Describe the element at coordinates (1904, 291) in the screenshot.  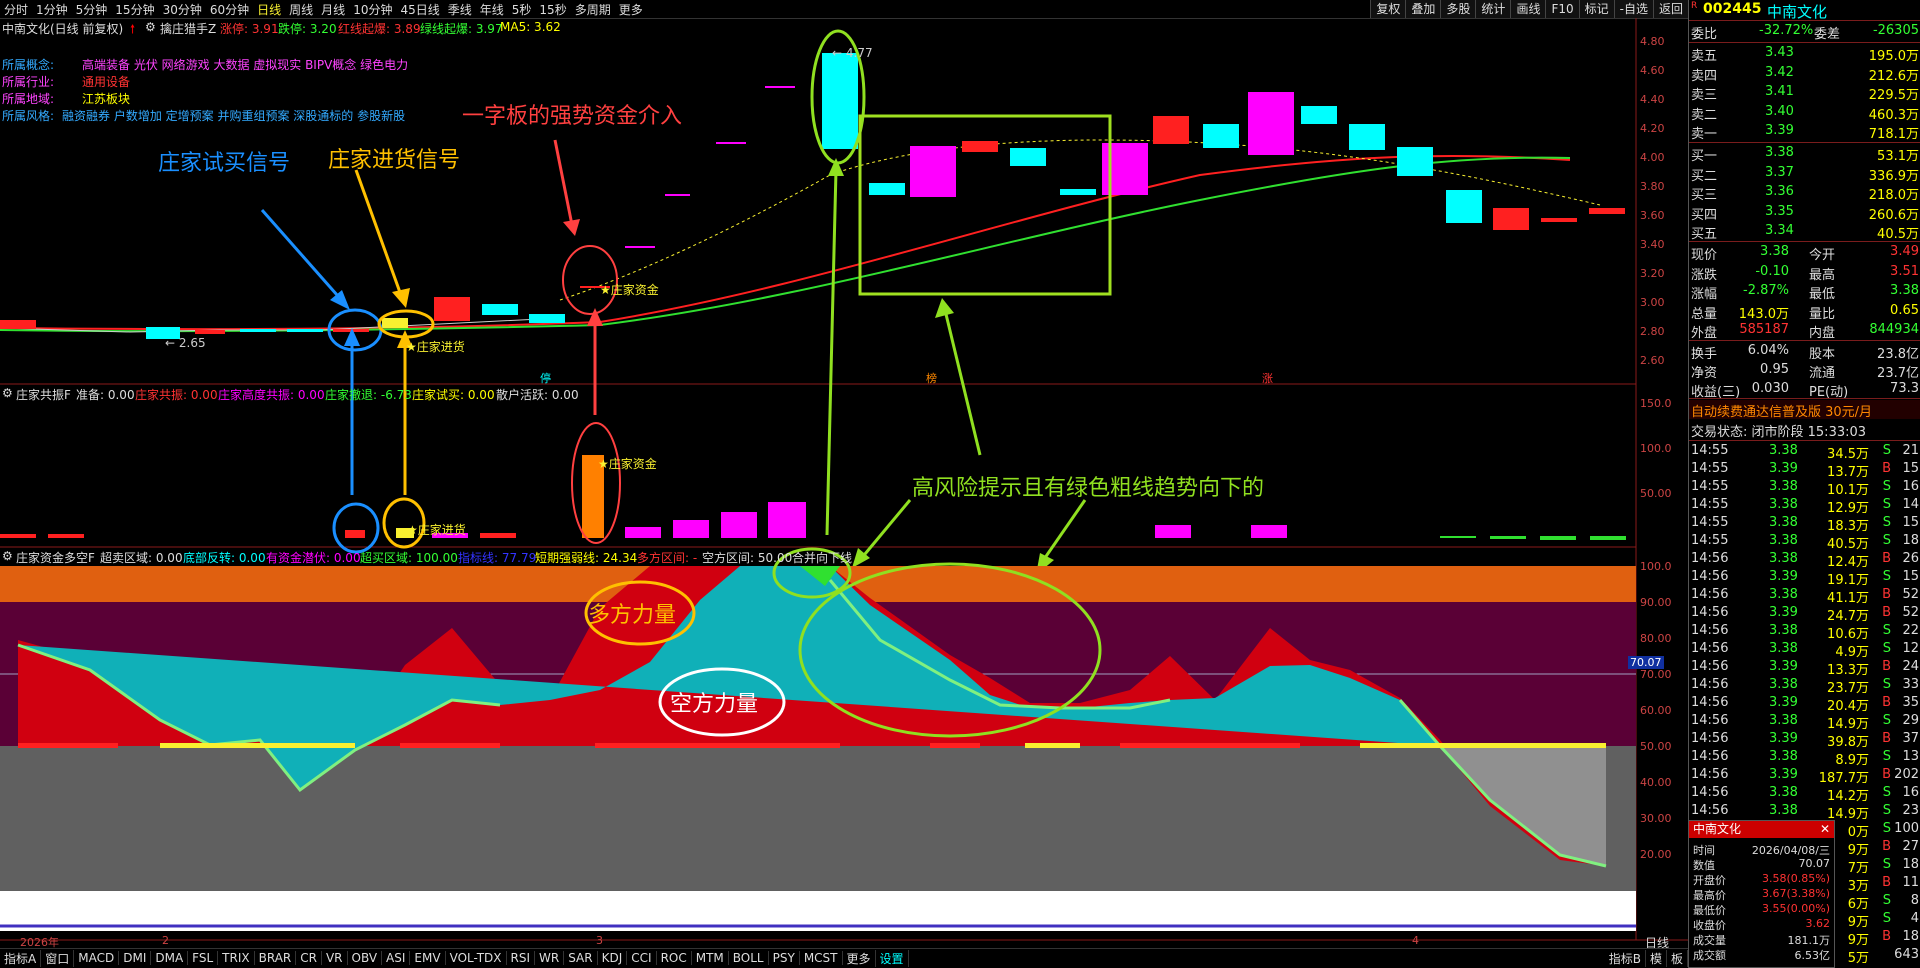
I see `stat-value-2: 3.38` at that location.